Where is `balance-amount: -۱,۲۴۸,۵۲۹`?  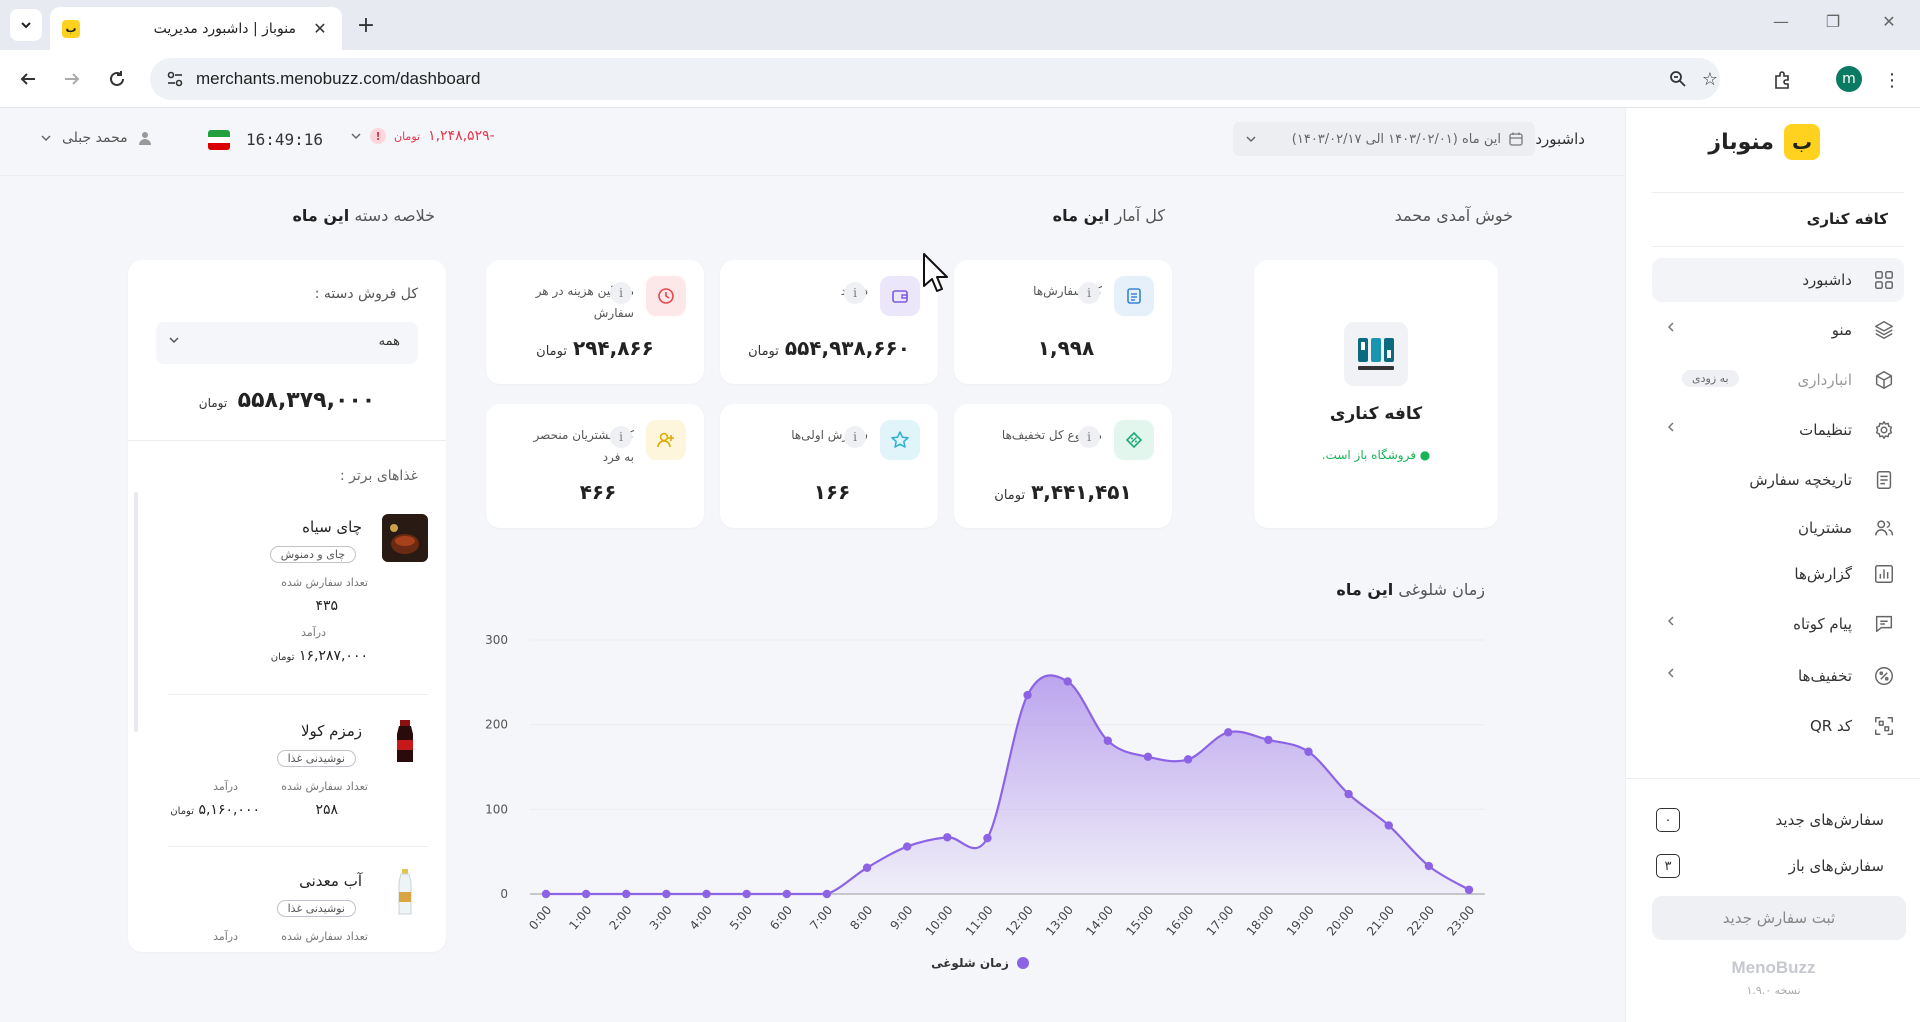
balance-amount: -۱,۲۴۸,۵۲۹ is located at coordinates (461, 136).